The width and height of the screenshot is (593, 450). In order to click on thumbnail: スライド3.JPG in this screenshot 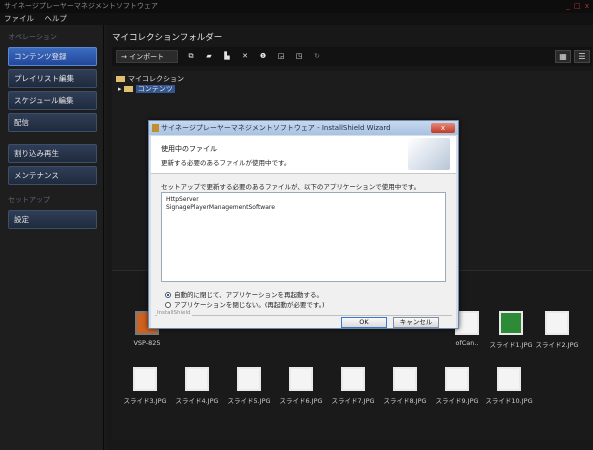, I will do `click(145, 390)`.